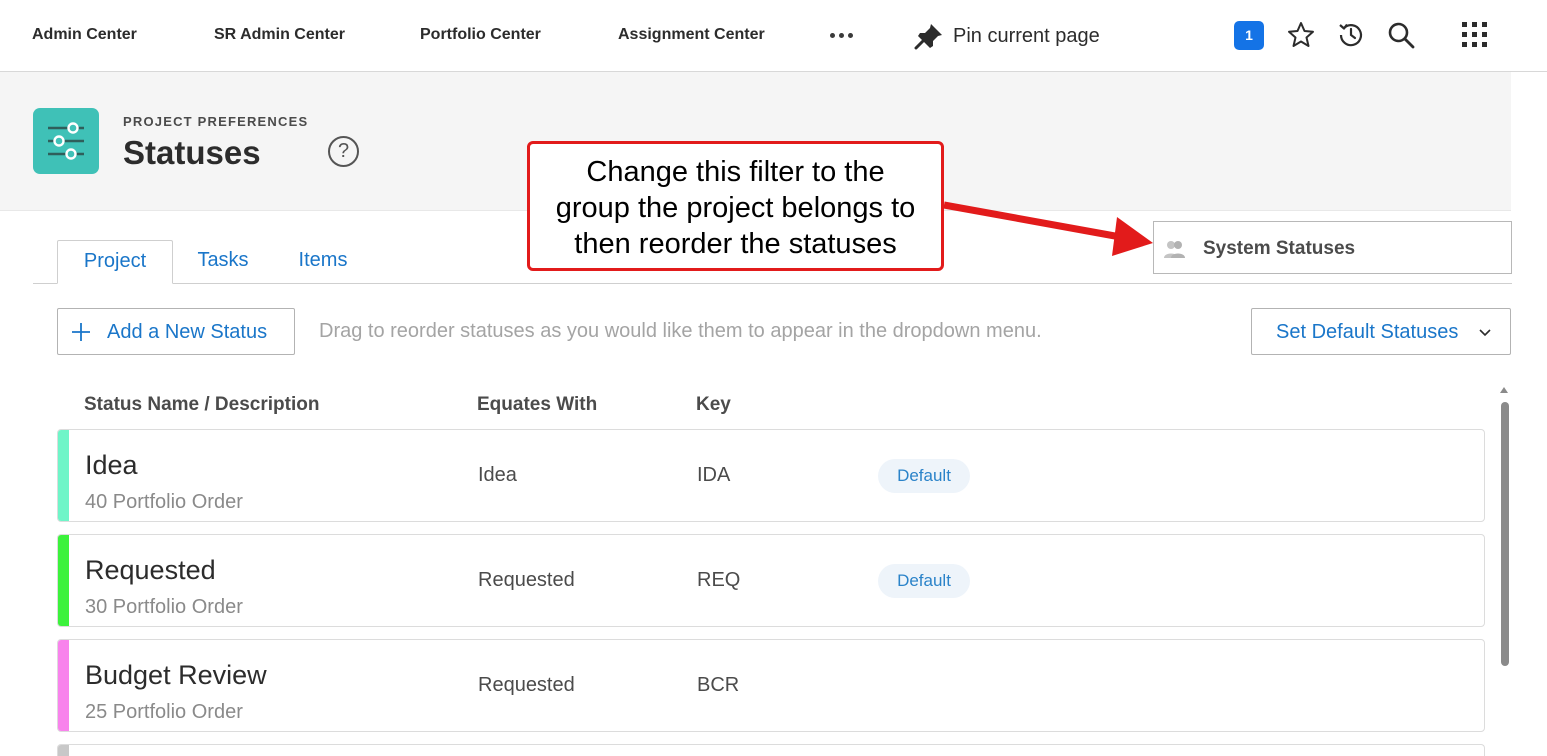 This screenshot has height=756, width=1547. Describe the element at coordinates (691, 35) in the screenshot. I see `nav-link-assignment-center: Assignment Center` at that location.